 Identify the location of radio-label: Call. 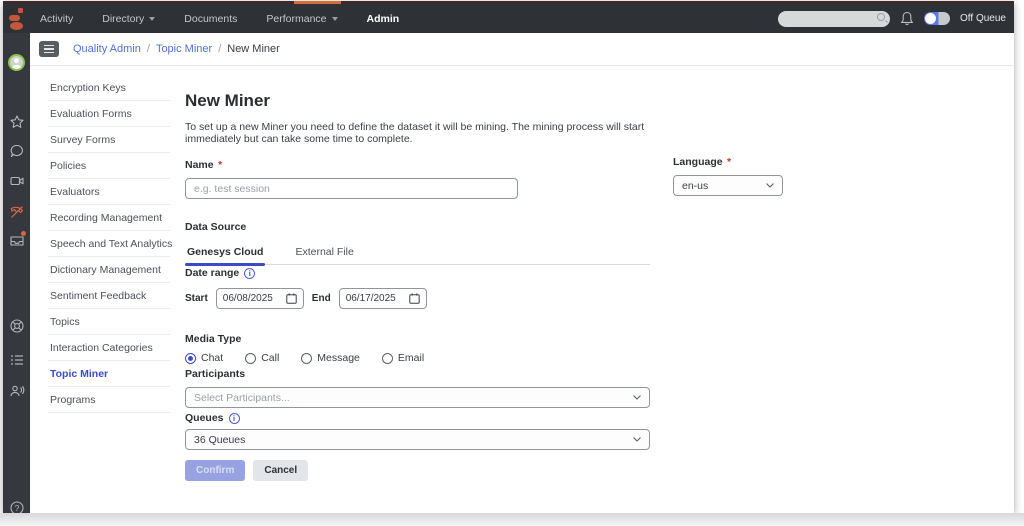
(270, 358).